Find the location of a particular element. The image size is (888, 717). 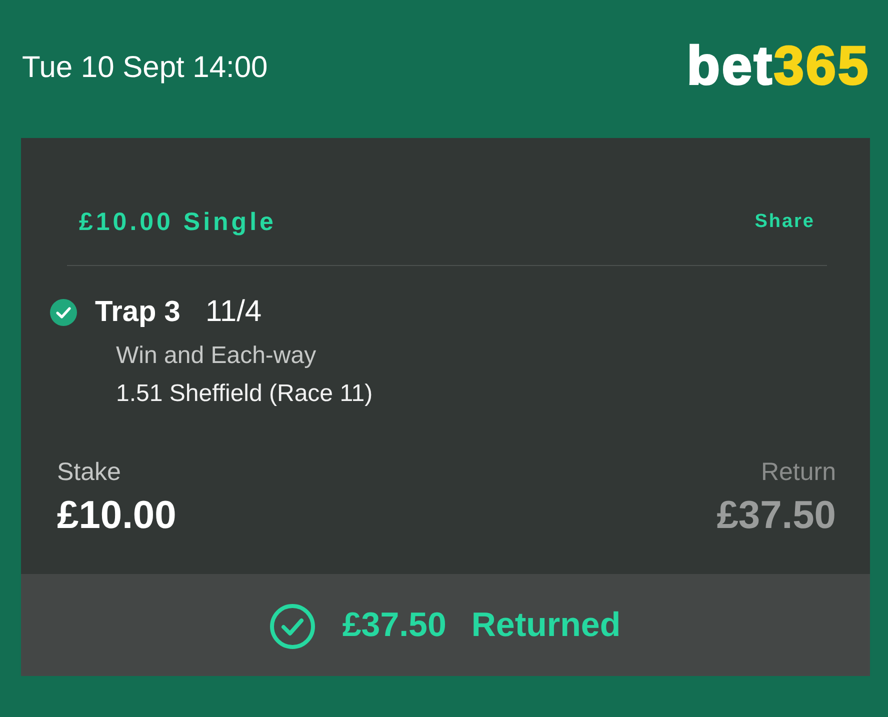

selection-odds: 11/4 is located at coordinates (233, 312).